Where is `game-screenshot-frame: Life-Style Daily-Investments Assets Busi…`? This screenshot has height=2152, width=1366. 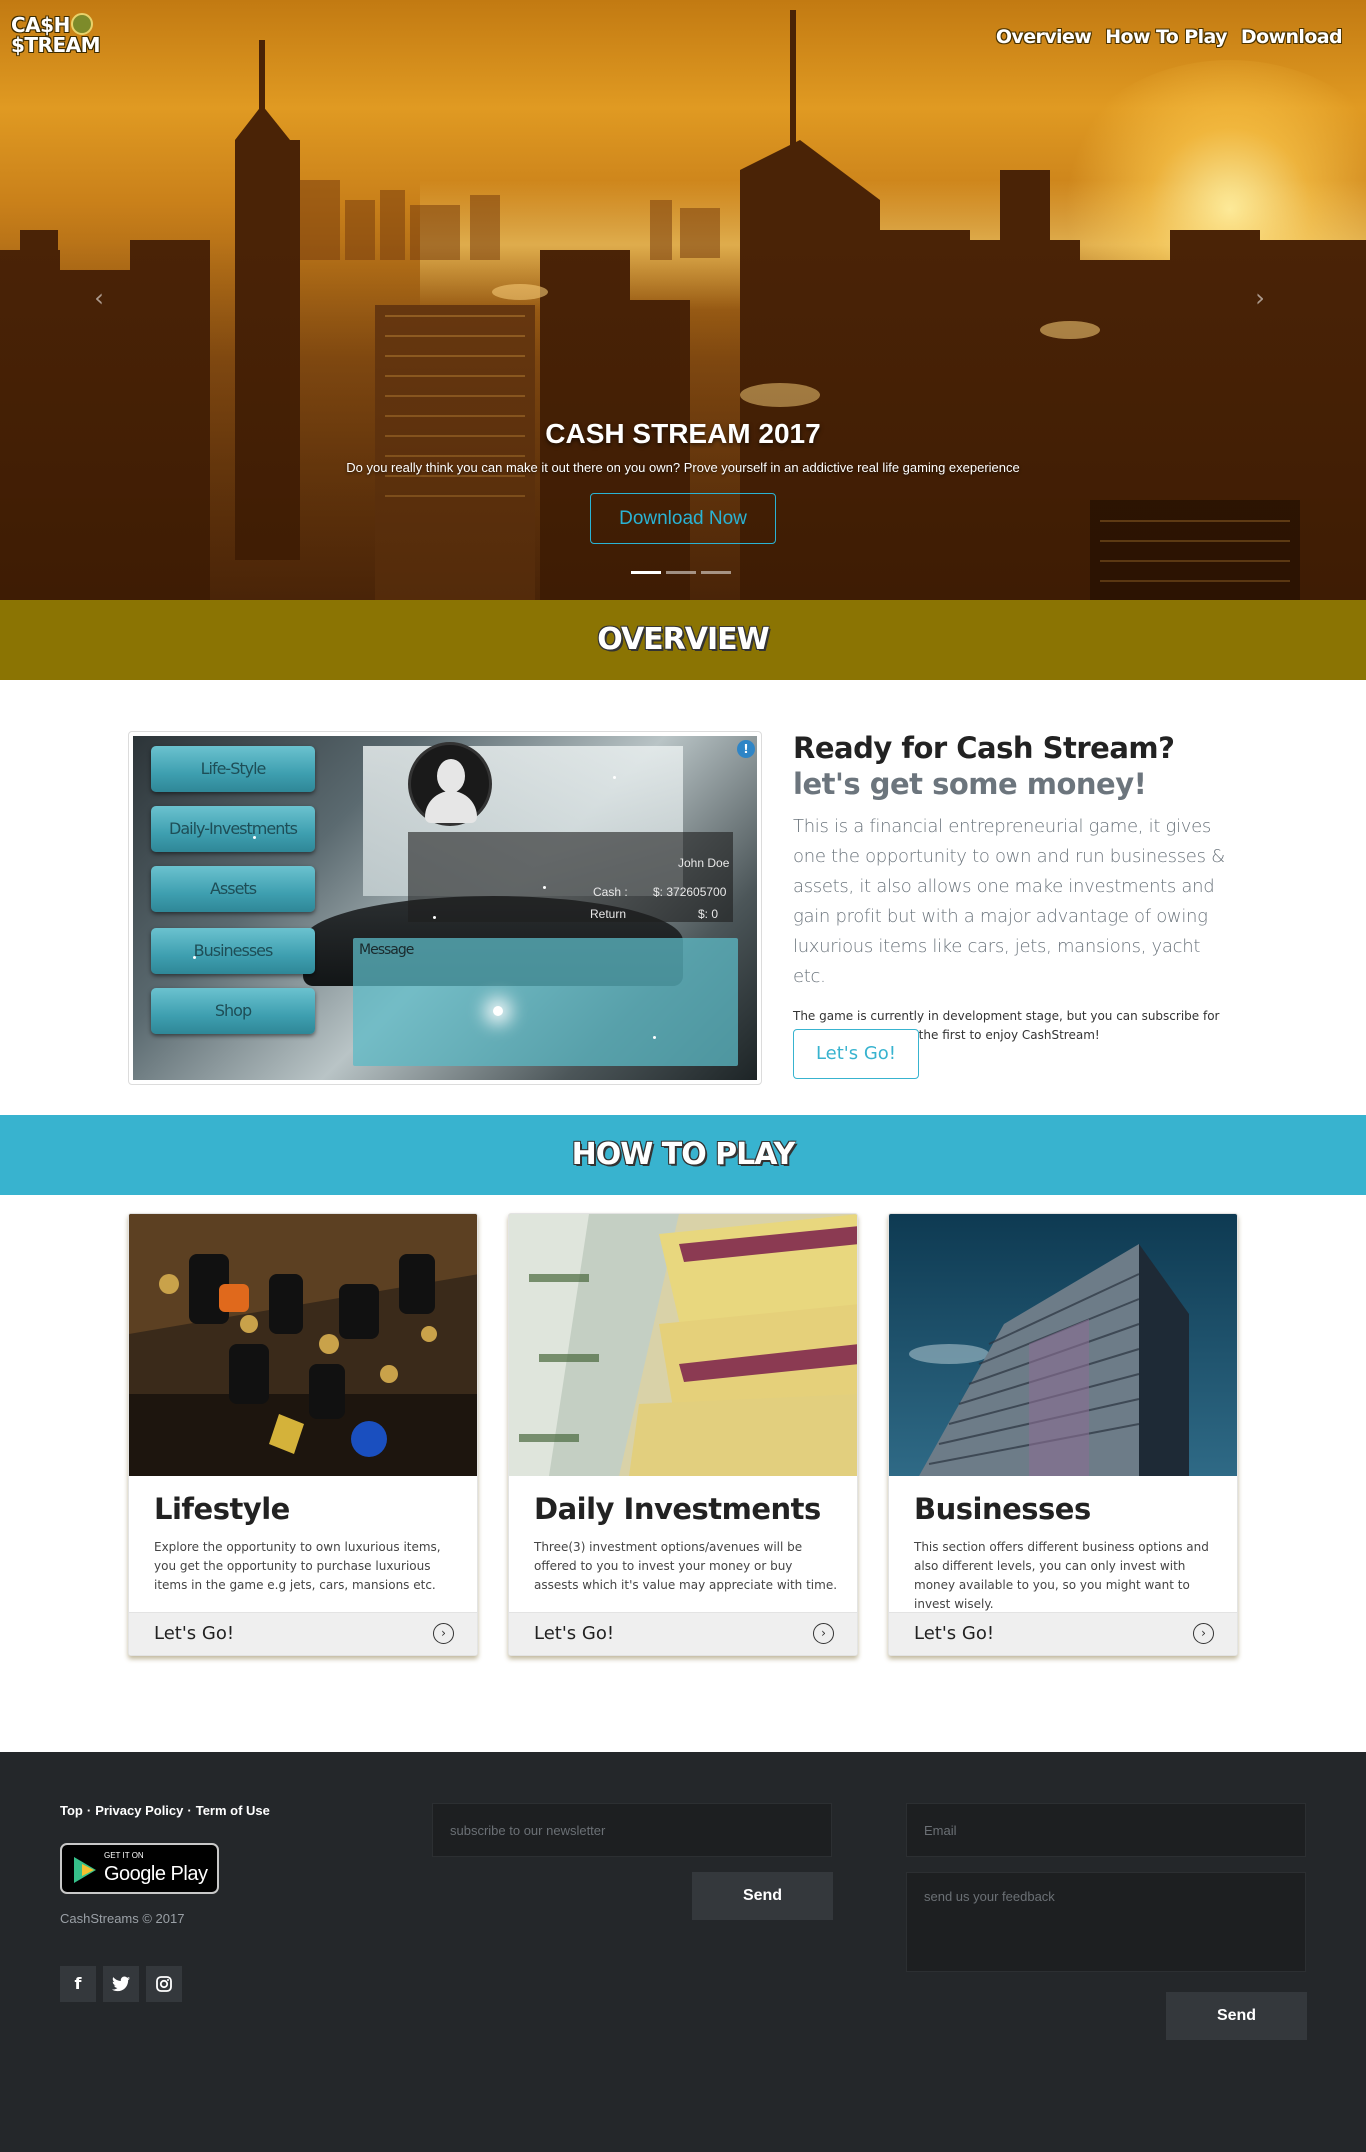
game-screenshot-frame: Life-Style Daily-Investments Assets Busi… is located at coordinates (445, 908).